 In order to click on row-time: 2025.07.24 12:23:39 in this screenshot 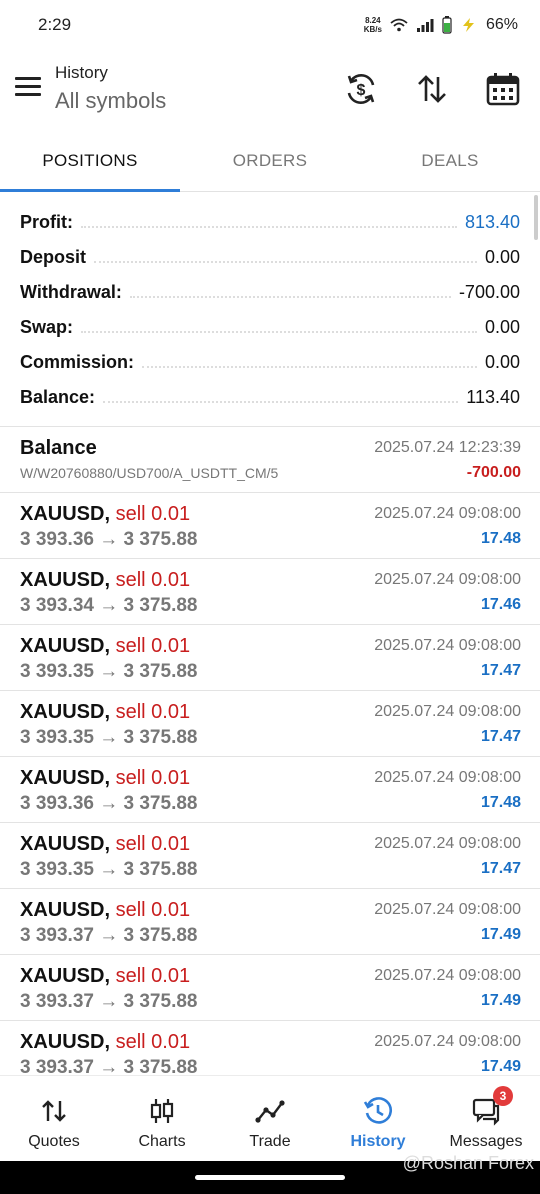, I will do `click(447, 447)`.